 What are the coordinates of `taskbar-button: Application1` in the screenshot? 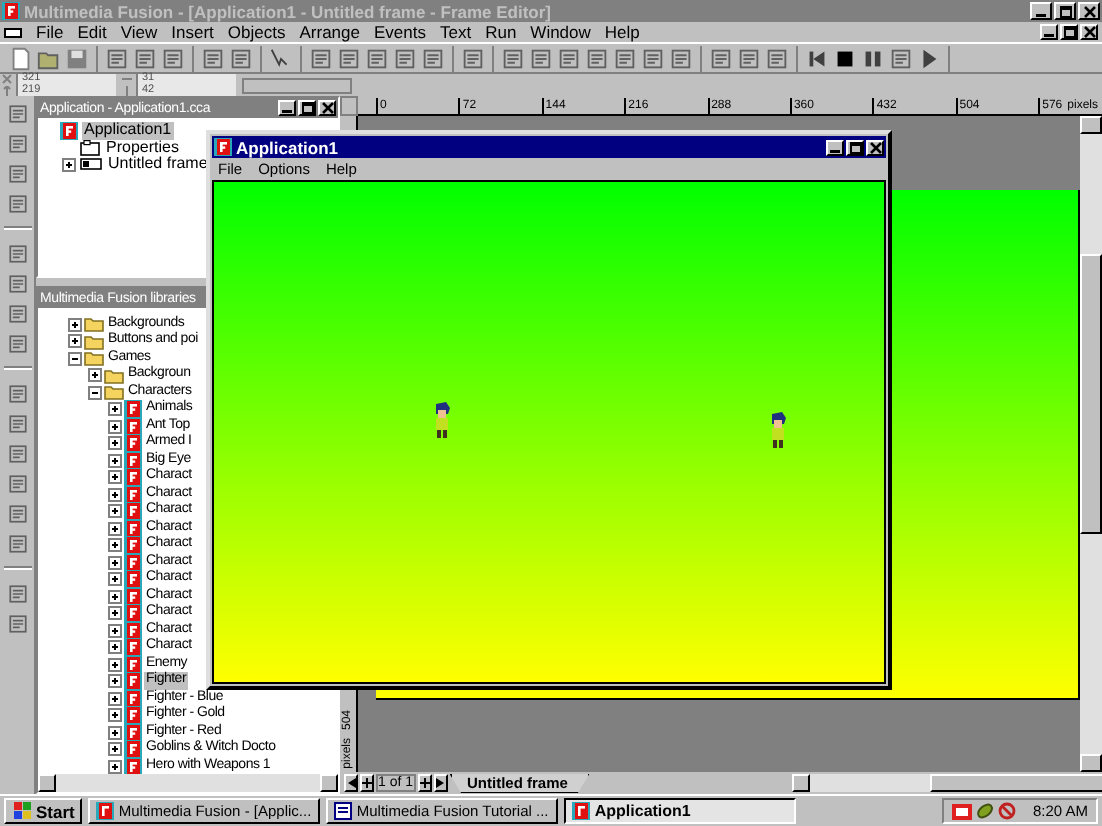 It's located at (680, 811).